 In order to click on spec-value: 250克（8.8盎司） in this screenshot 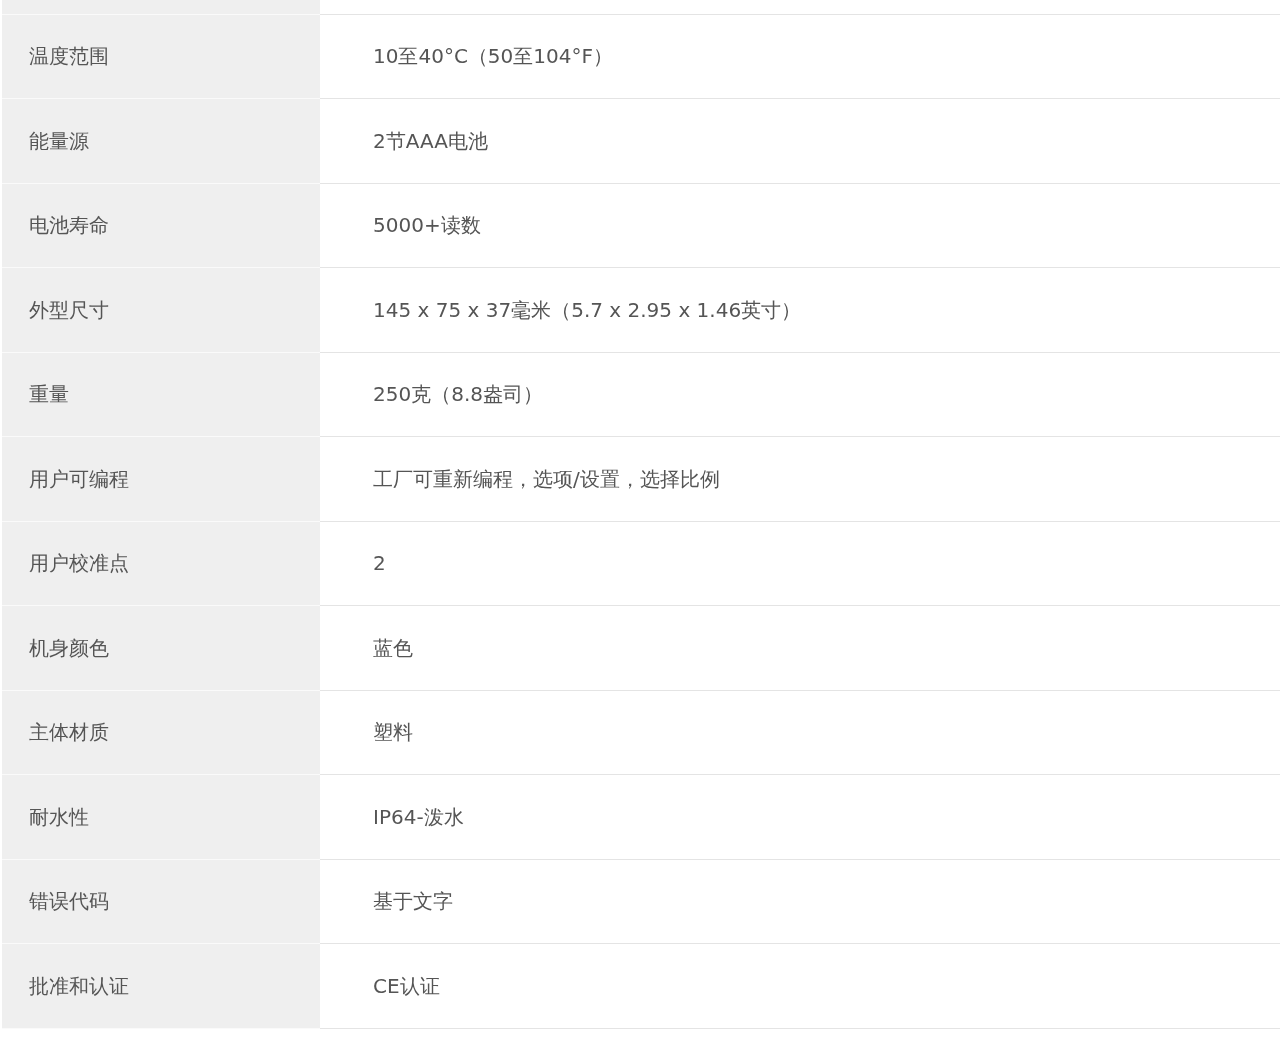, I will do `click(458, 394)`.